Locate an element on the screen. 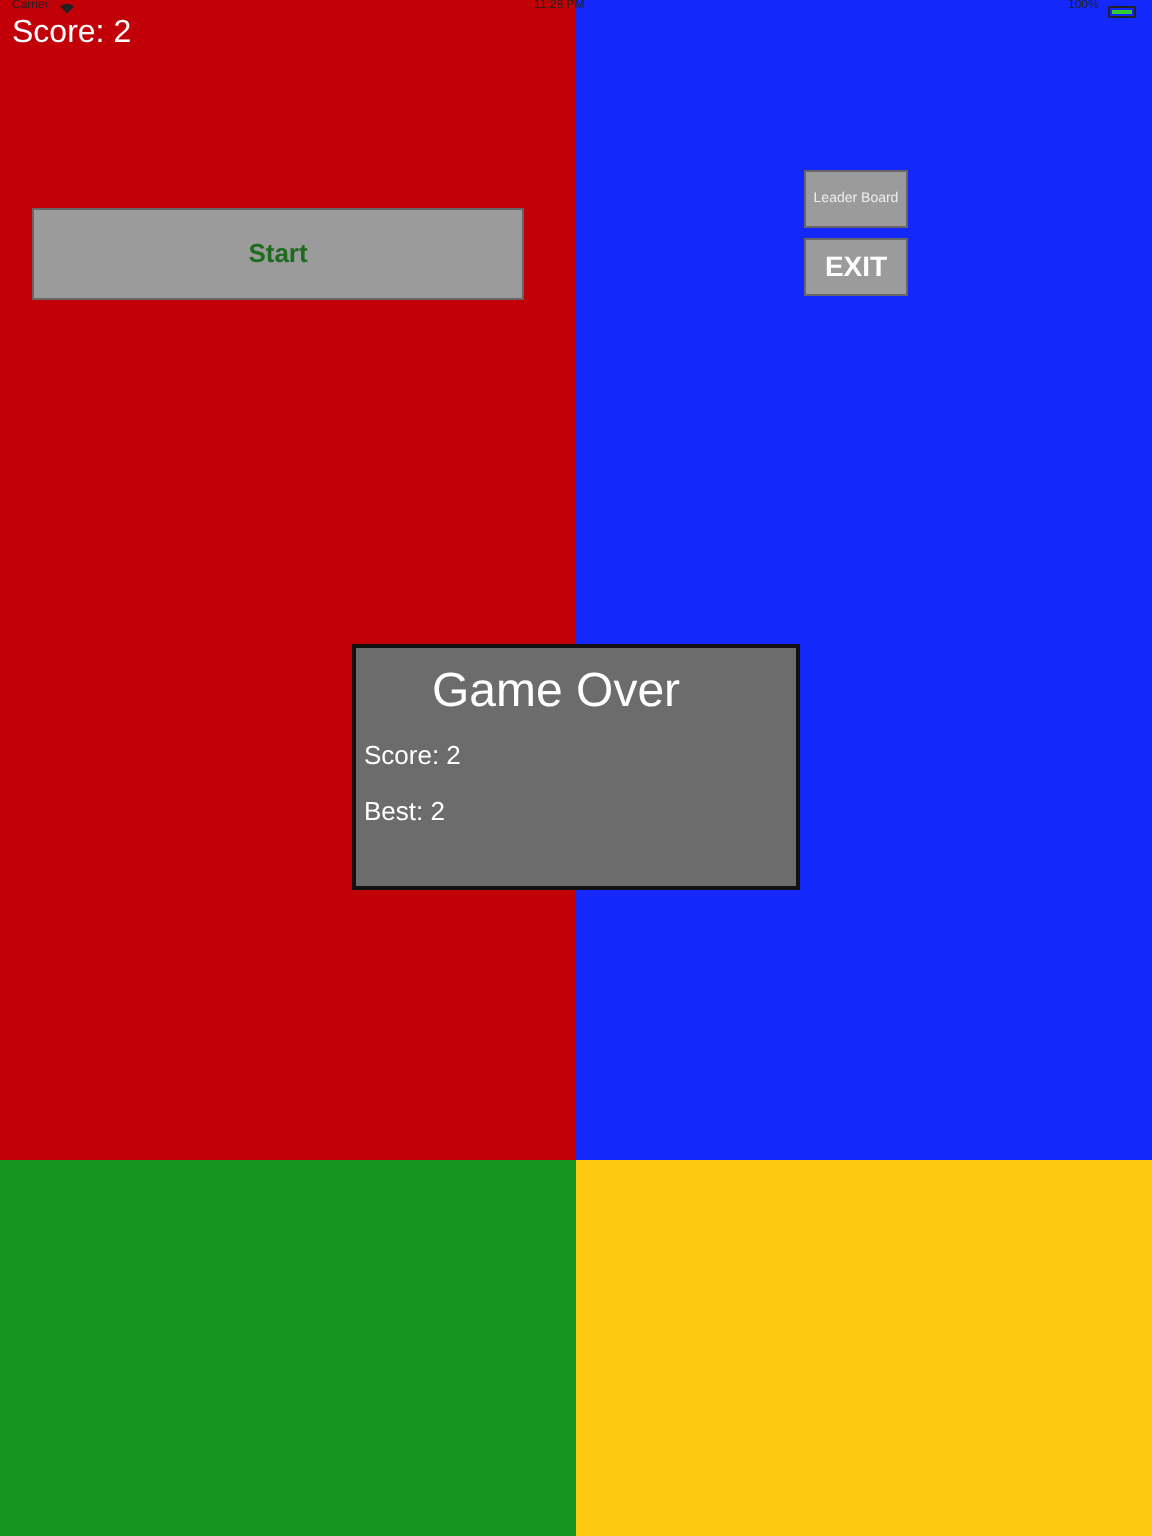  start-button: Start is located at coordinates (278, 254).